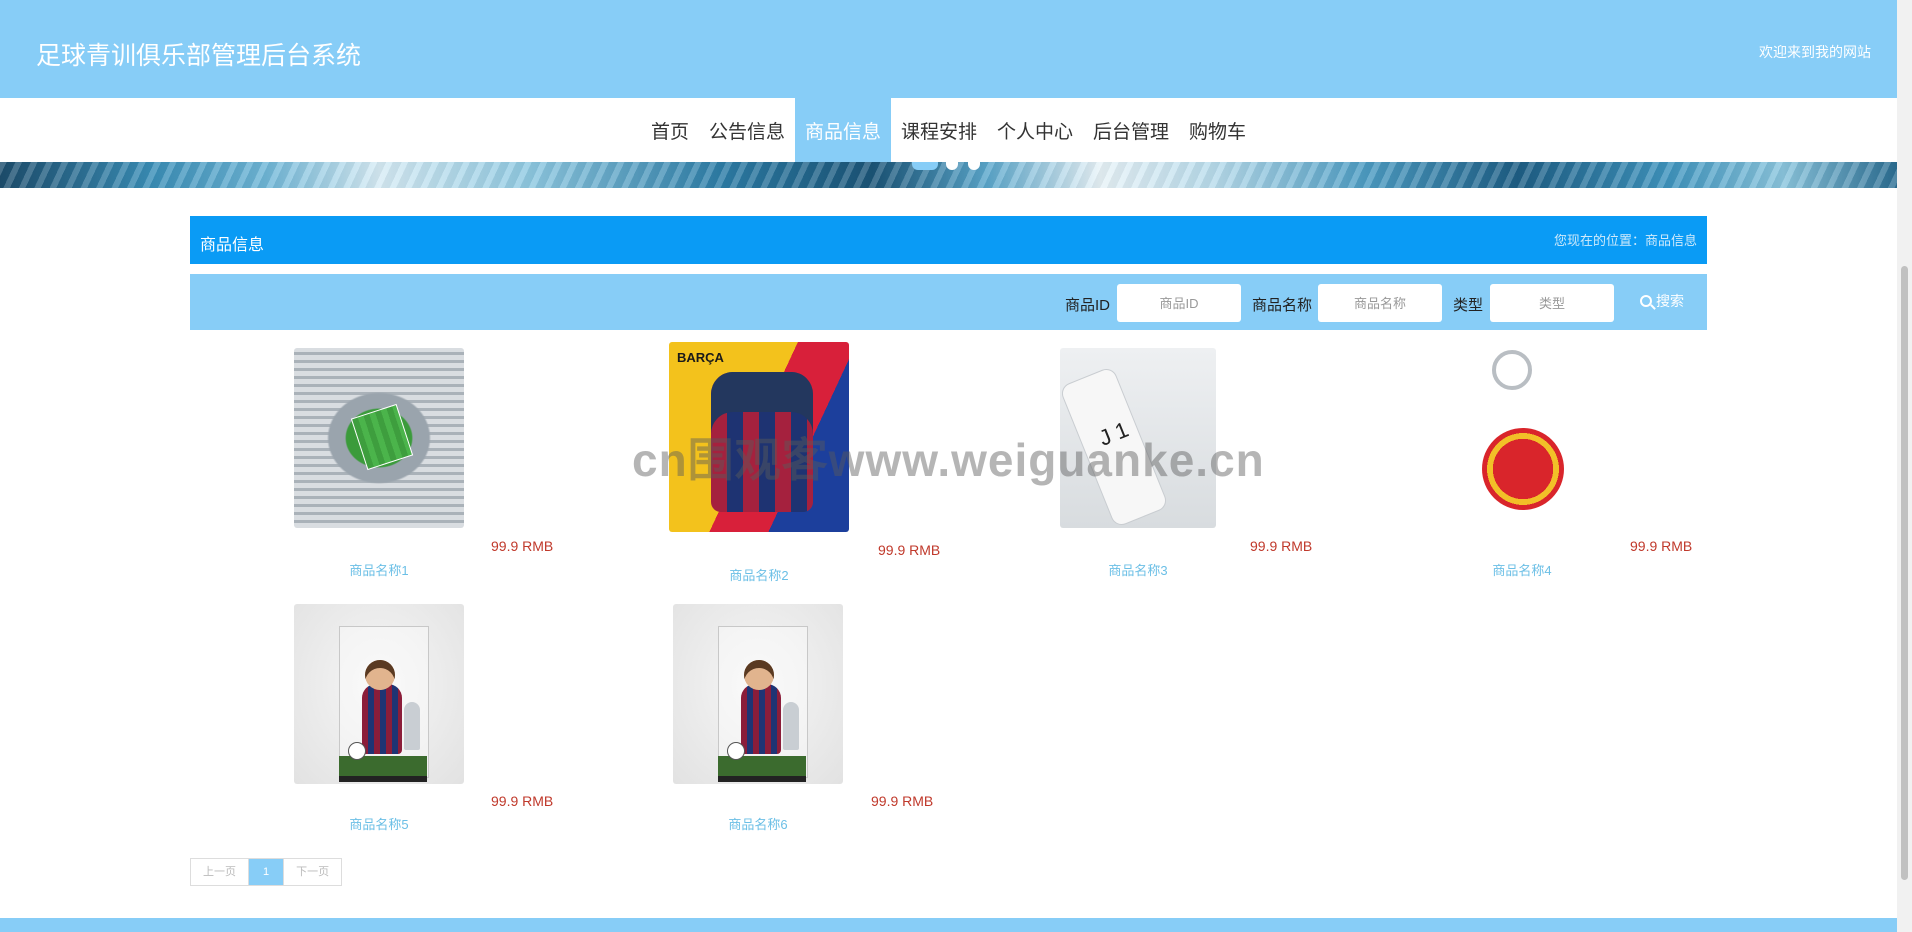 This screenshot has height=932, width=1912. I want to click on product-image-bottle, so click(1138, 438).